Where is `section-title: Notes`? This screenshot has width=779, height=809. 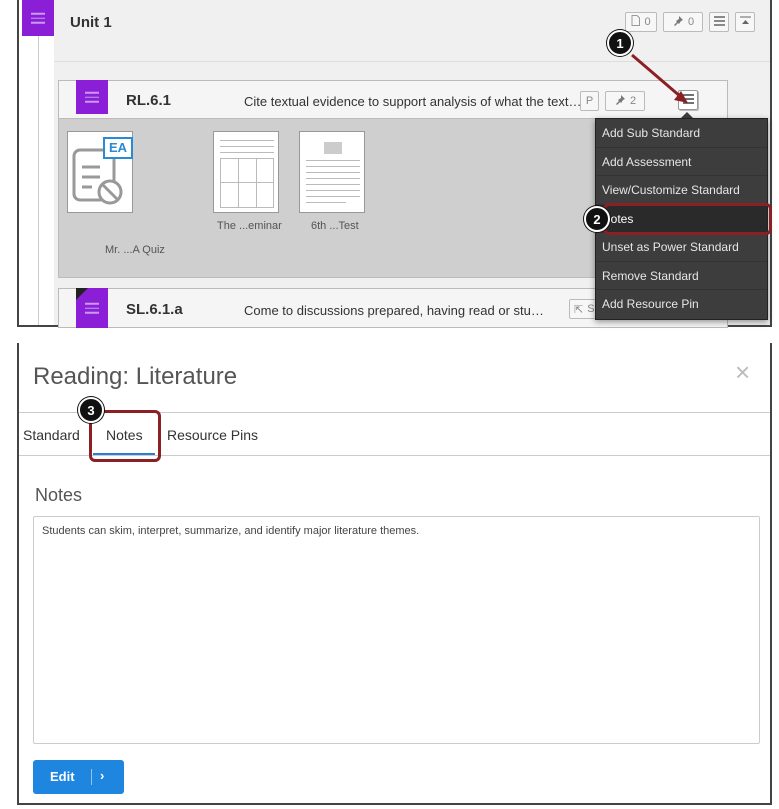
section-title: Notes is located at coordinates (59, 495).